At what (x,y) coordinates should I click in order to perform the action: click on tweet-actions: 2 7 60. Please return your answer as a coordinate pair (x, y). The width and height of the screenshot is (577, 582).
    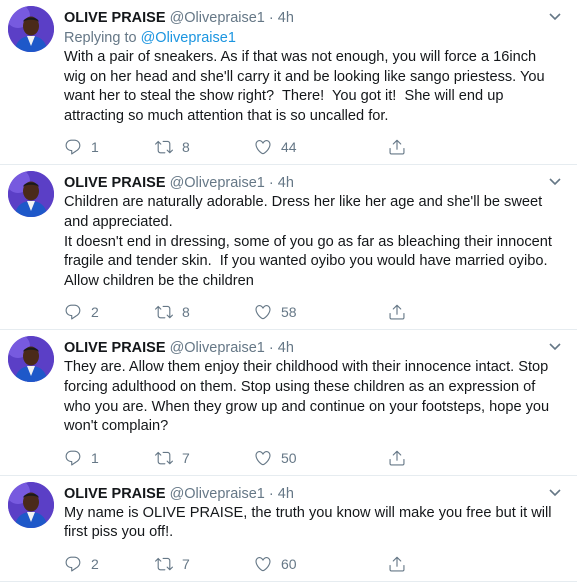
    Looking at the image, I should click on (313, 564).